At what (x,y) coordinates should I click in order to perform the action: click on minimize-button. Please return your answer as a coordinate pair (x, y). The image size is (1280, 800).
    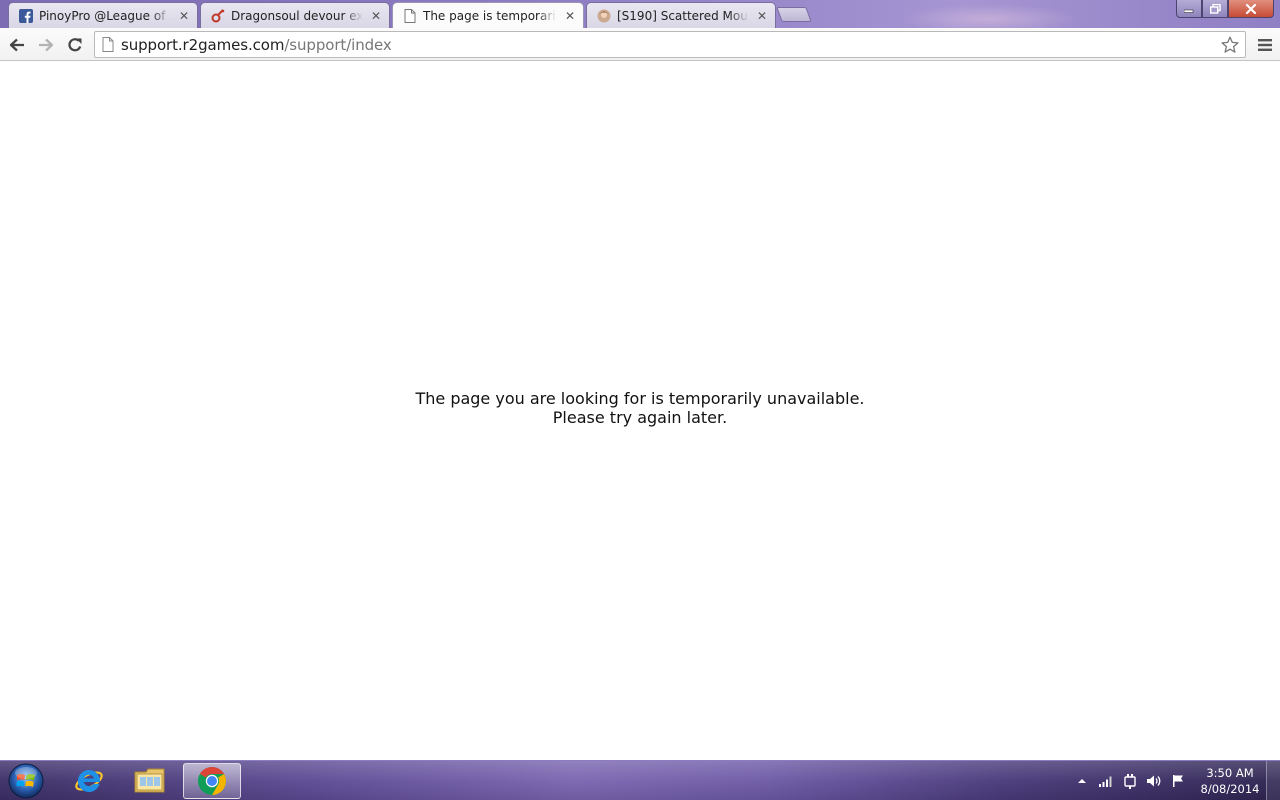
    Looking at the image, I should click on (1189, 9).